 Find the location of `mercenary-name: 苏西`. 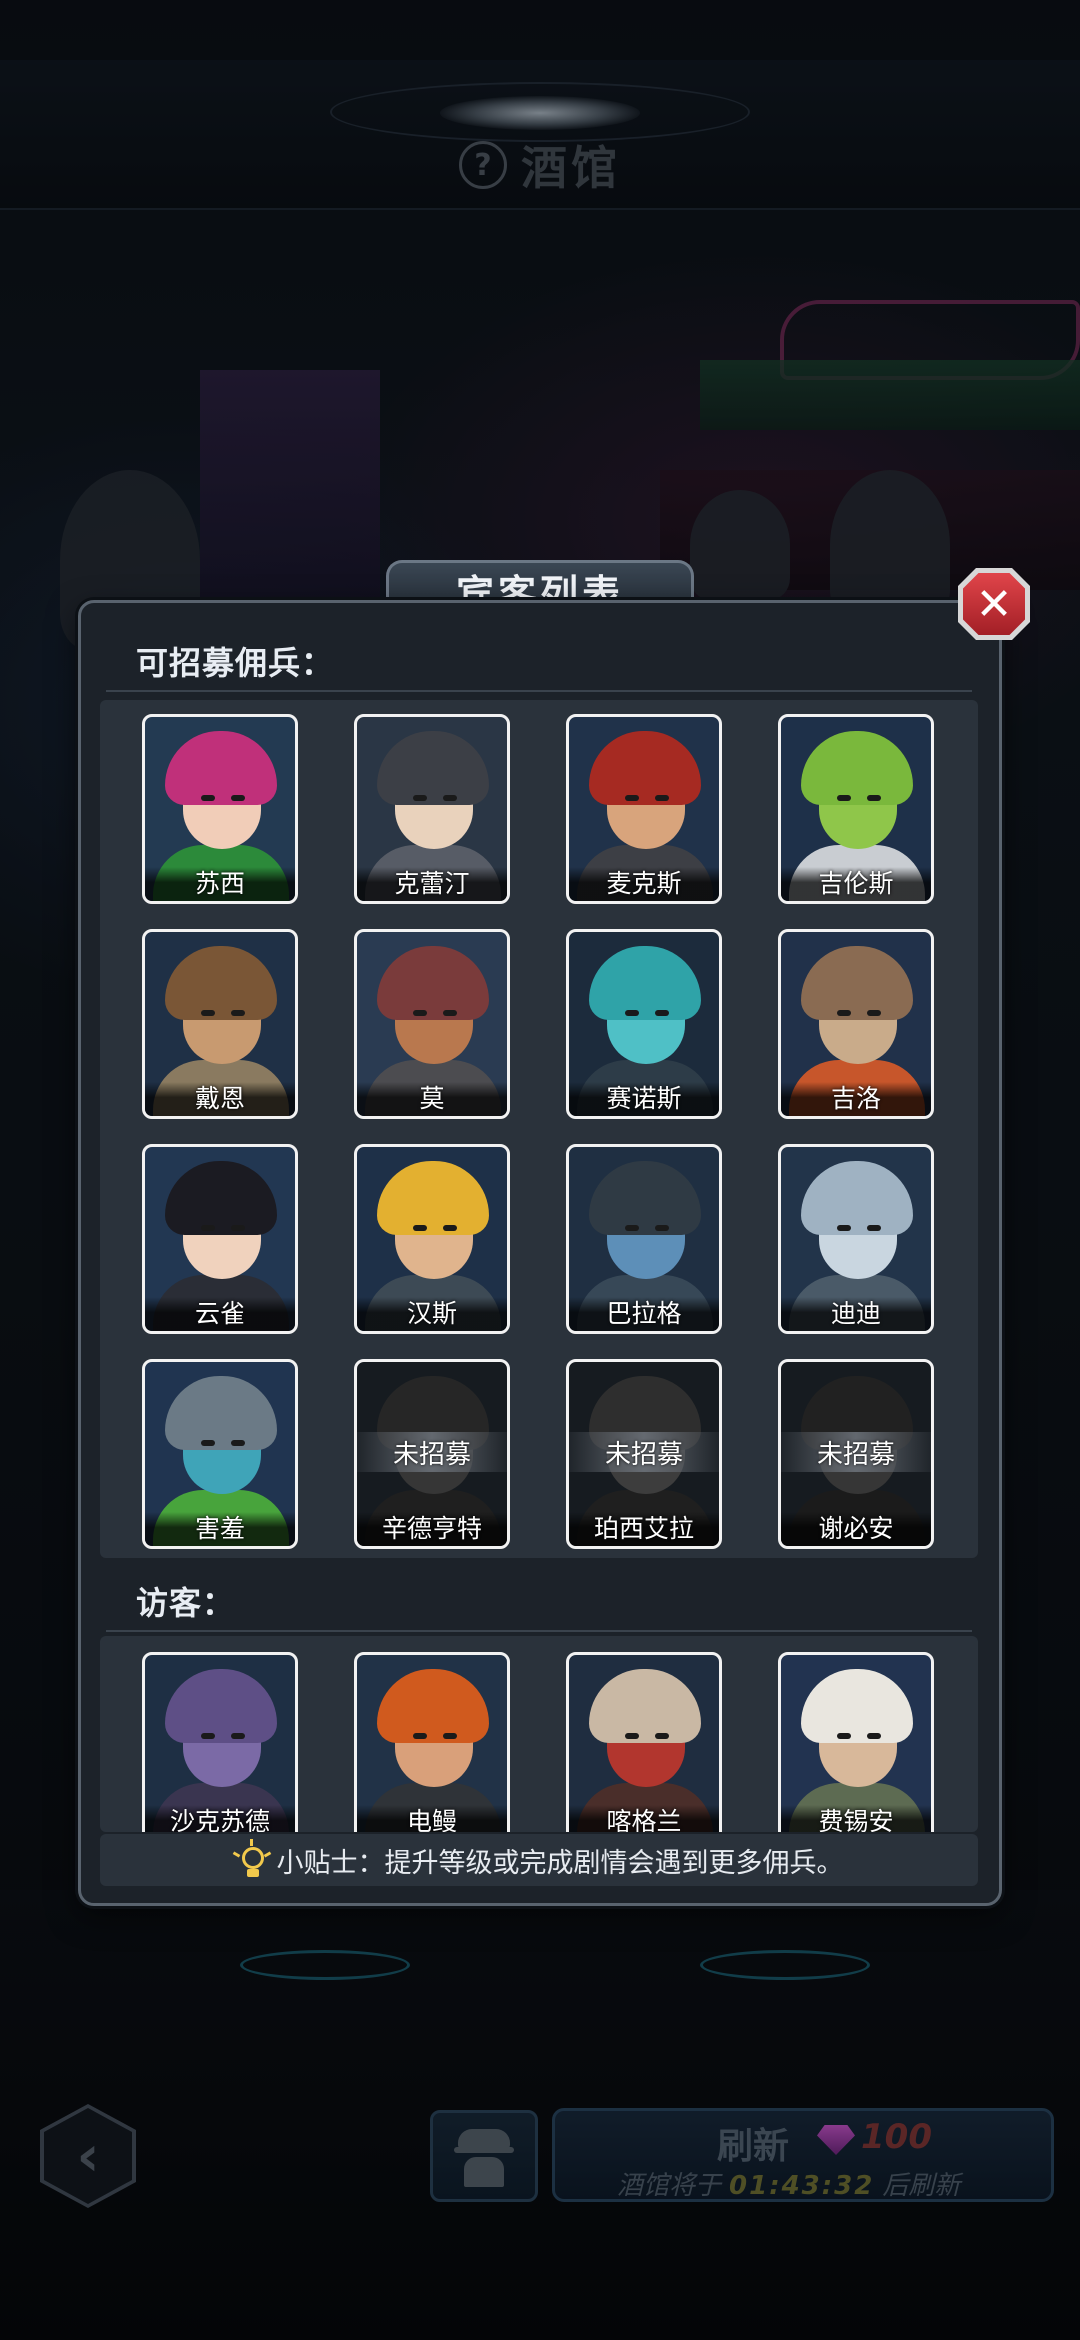

mercenary-name: 苏西 is located at coordinates (219, 883).